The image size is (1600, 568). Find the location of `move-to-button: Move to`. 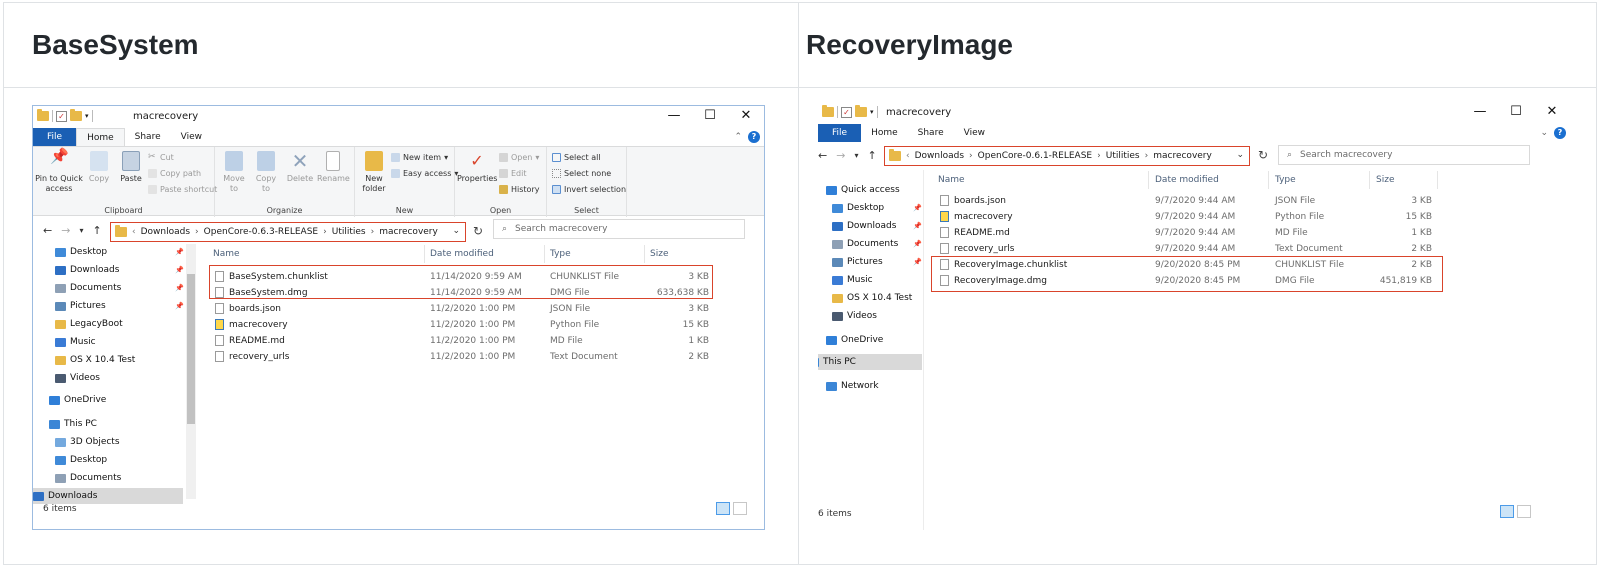

move-to-button: Move to is located at coordinates (234, 172).